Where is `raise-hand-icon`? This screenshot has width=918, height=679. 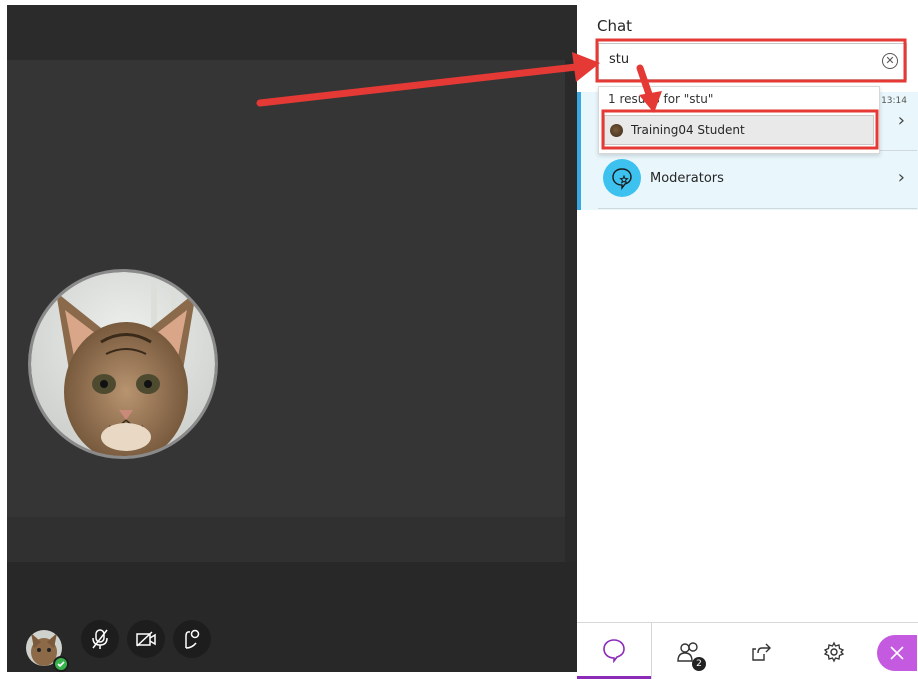
raise-hand-icon is located at coordinates (192, 639).